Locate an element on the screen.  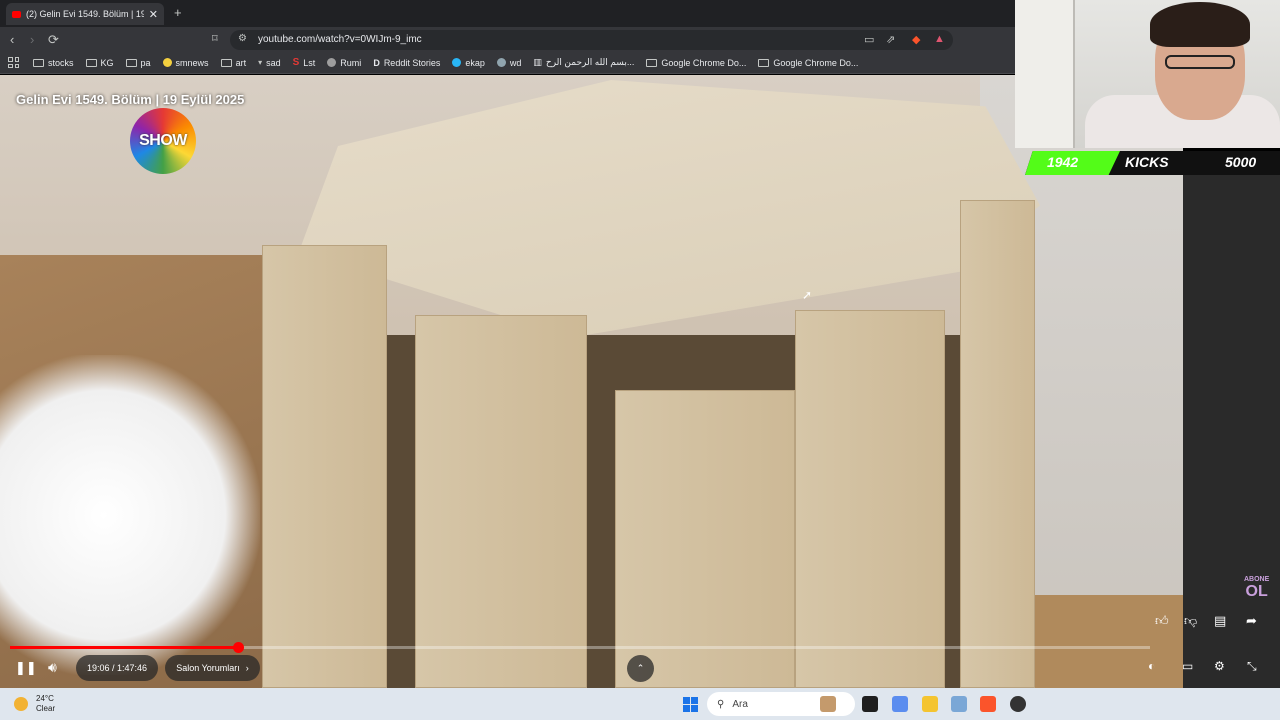
show-tv-logo: SHOW is located at coordinates (163, 141).